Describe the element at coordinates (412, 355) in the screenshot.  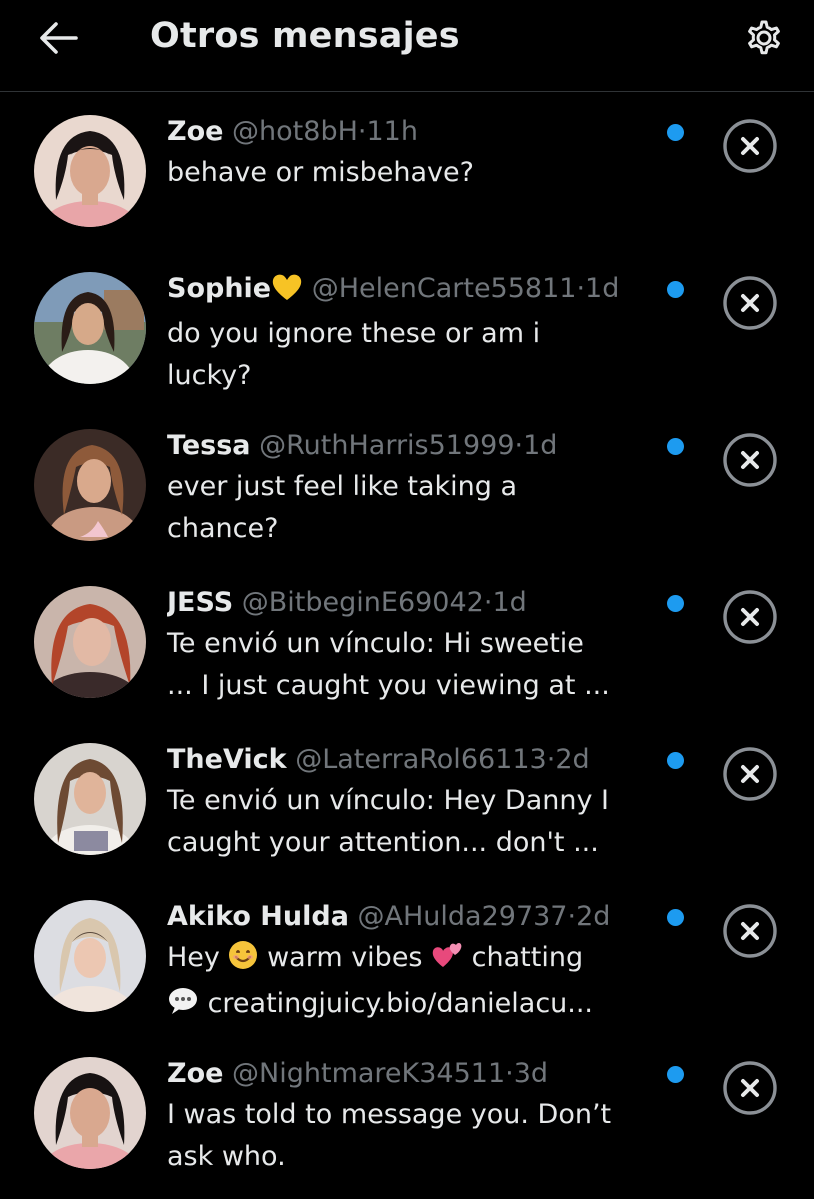
I see `message-preview: do you ignore these or am i lucky?` at that location.